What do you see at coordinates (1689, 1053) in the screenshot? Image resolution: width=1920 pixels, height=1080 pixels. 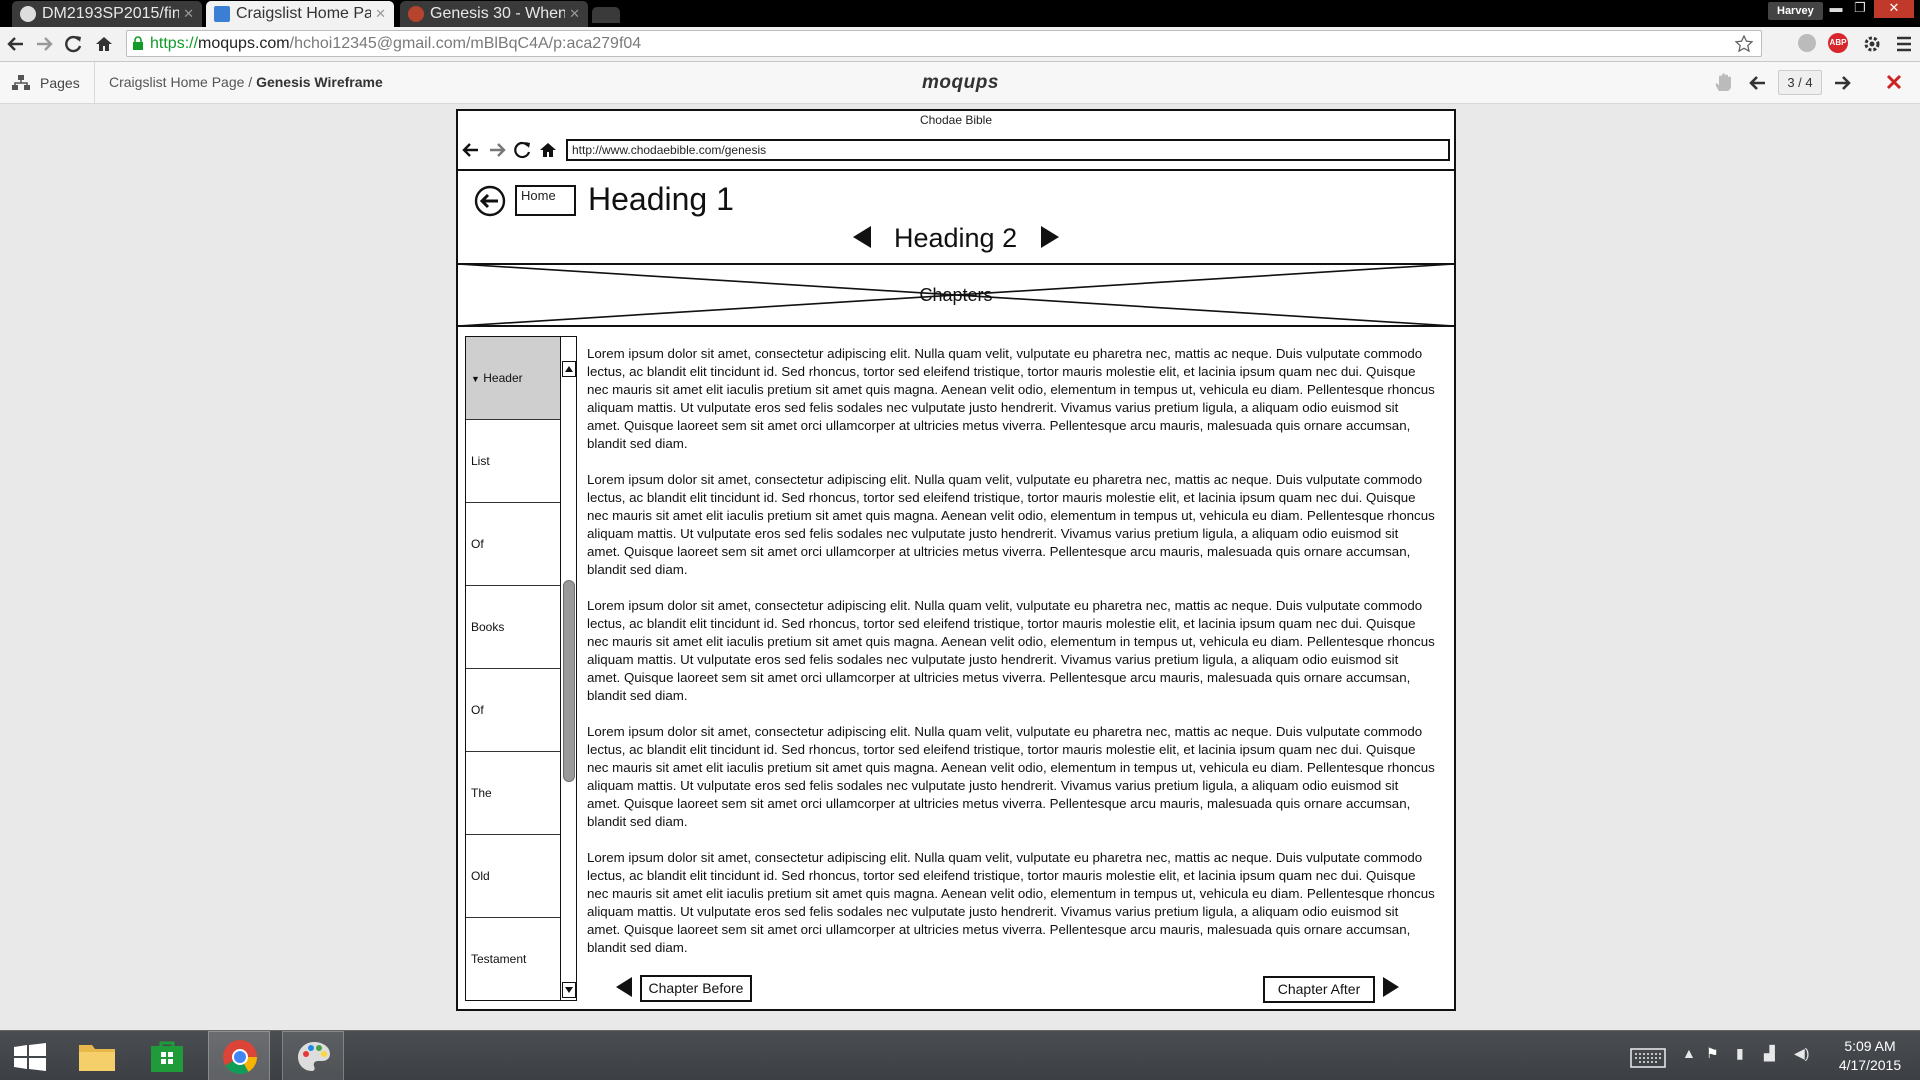 I see `tray-expand-icon: ▲` at bounding box center [1689, 1053].